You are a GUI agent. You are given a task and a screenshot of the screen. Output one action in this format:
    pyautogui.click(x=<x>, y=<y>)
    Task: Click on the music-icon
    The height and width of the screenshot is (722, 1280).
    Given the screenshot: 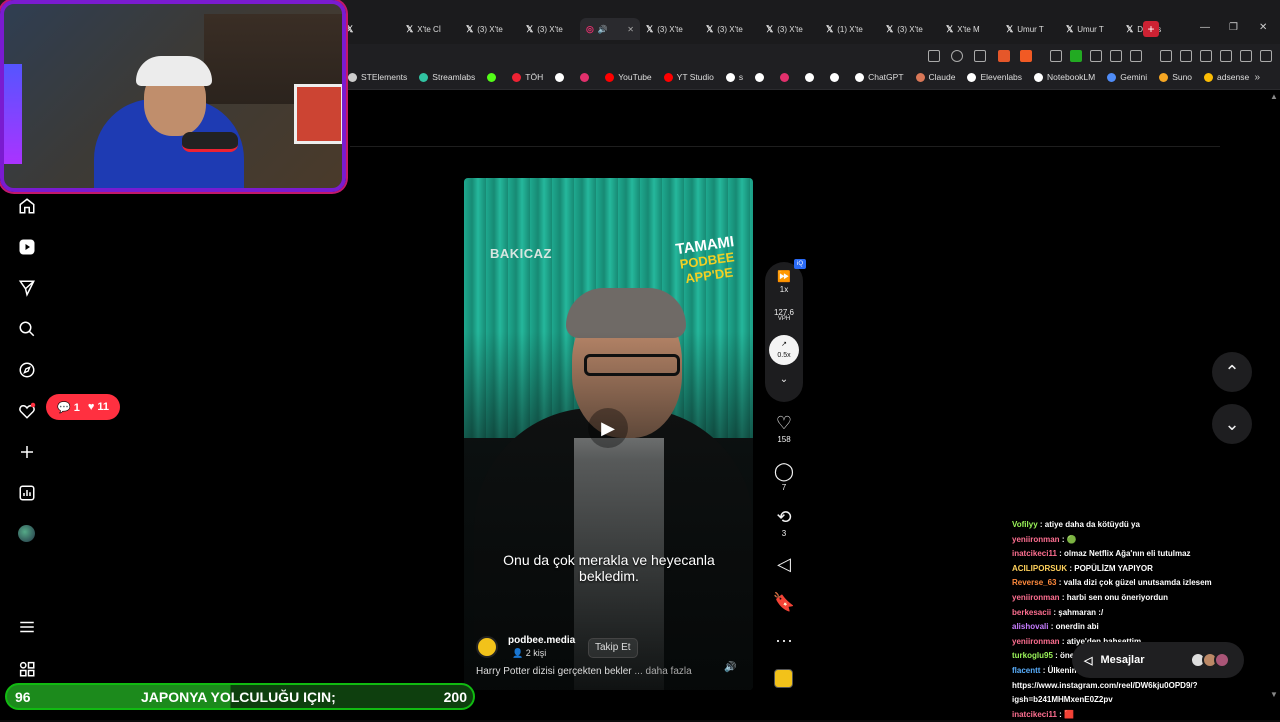 What is the action you would take?
    pyautogui.click(x=1166, y=56)
    